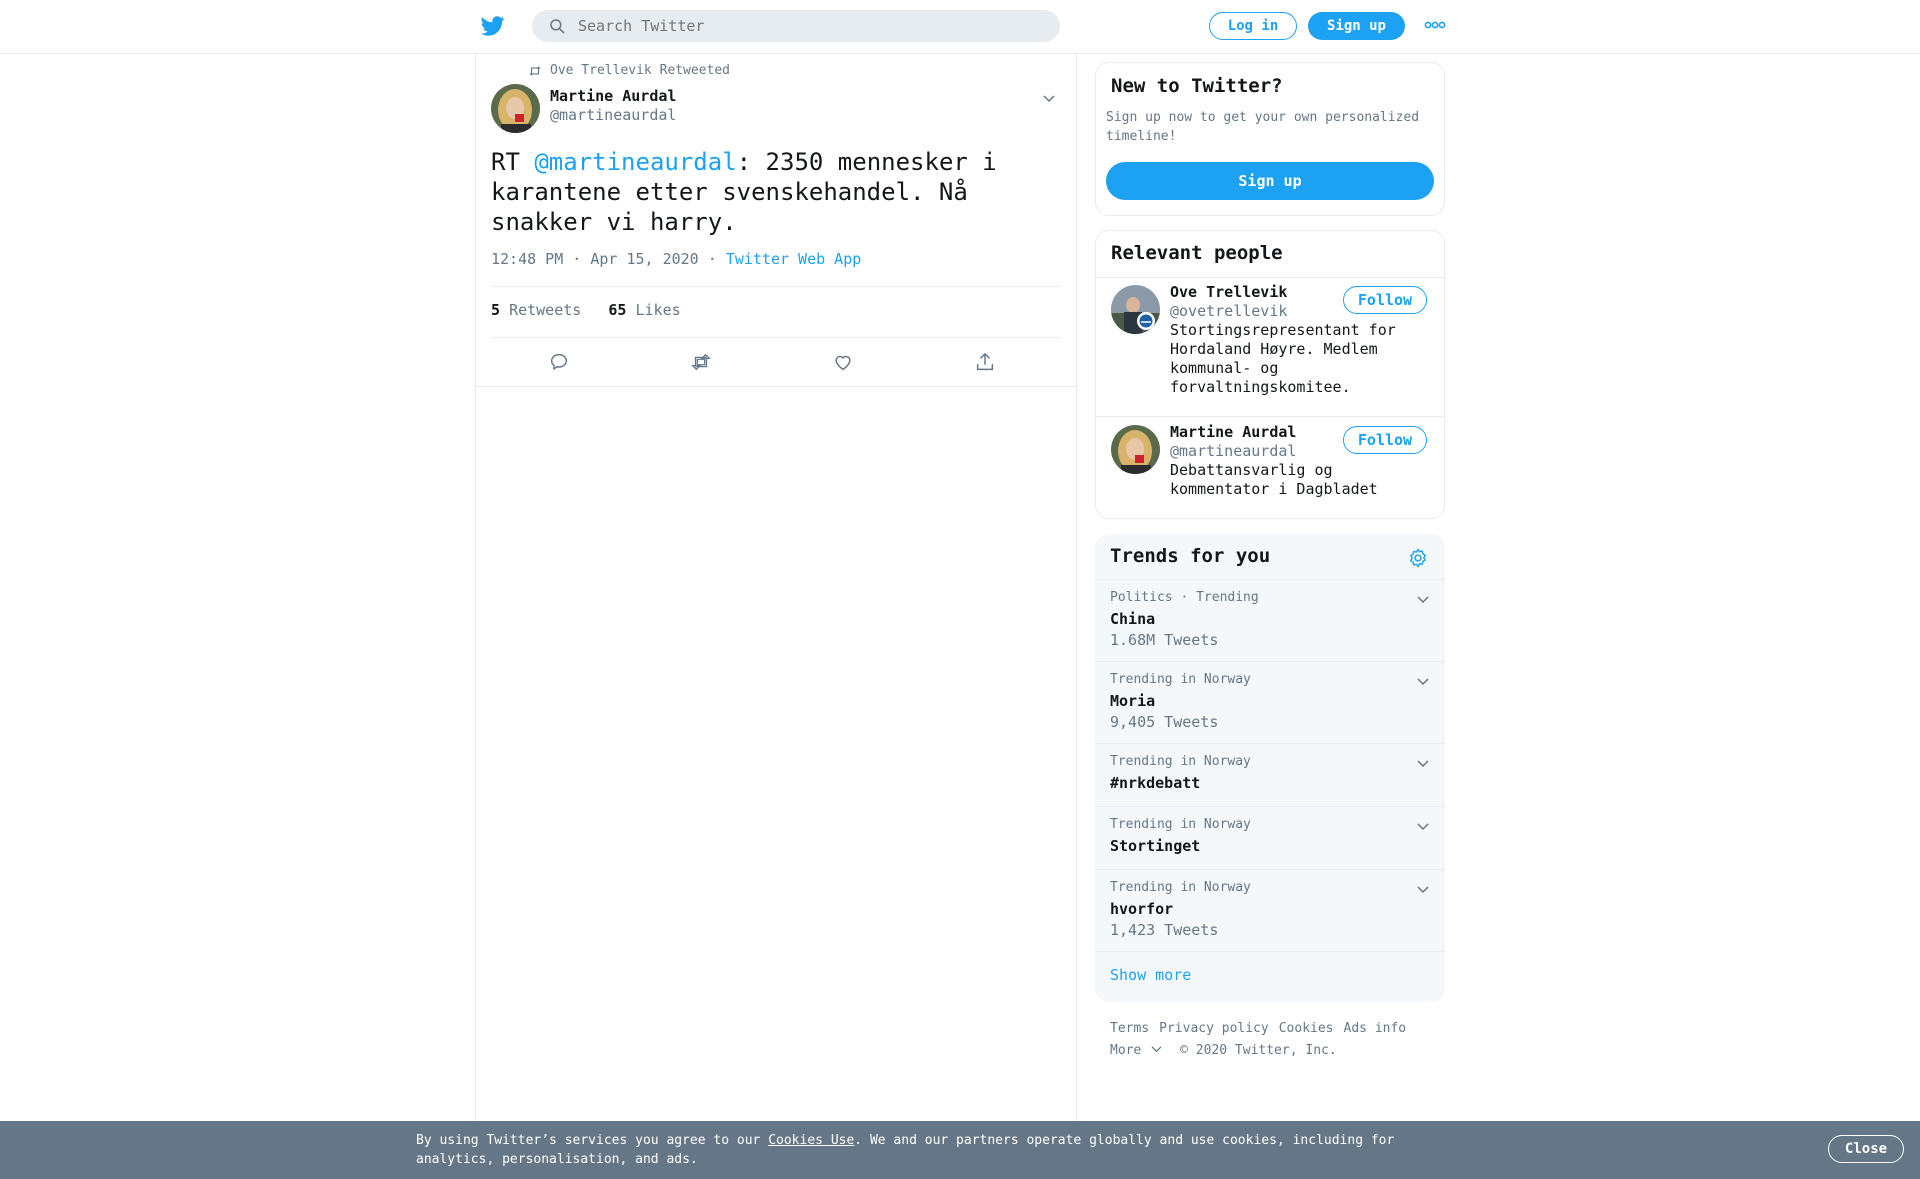 The image size is (1920, 1179). What do you see at coordinates (1270, 181) in the screenshot?
I see `signup-card-button: Sign up` at bounding box center [1270, 181].